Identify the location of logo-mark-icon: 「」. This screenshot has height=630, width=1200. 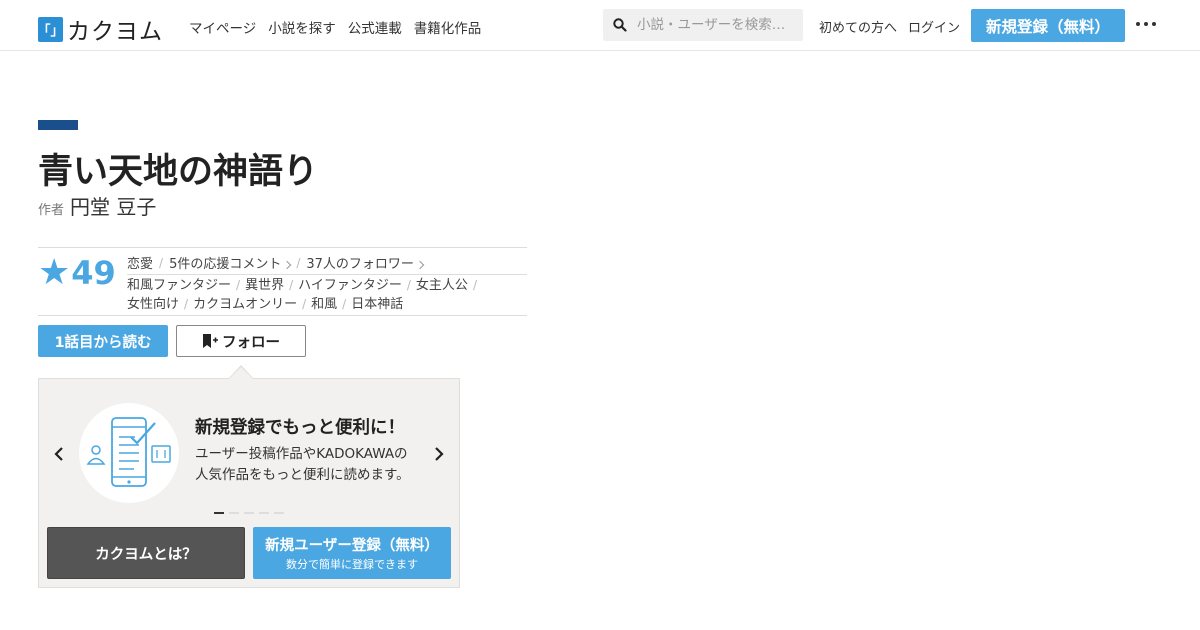
(51, 29).